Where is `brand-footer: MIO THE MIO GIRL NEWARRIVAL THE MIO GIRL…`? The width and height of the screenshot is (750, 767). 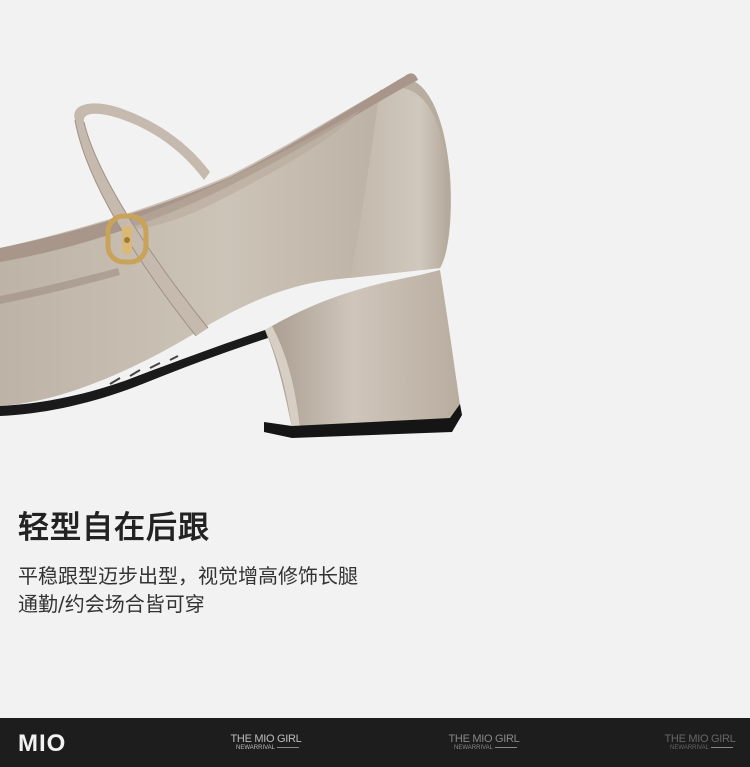
brand-footer: MIO THE MIO GIRL NEWARRIVAL THE MIO GIRL… is located at coordinates (375, 742).